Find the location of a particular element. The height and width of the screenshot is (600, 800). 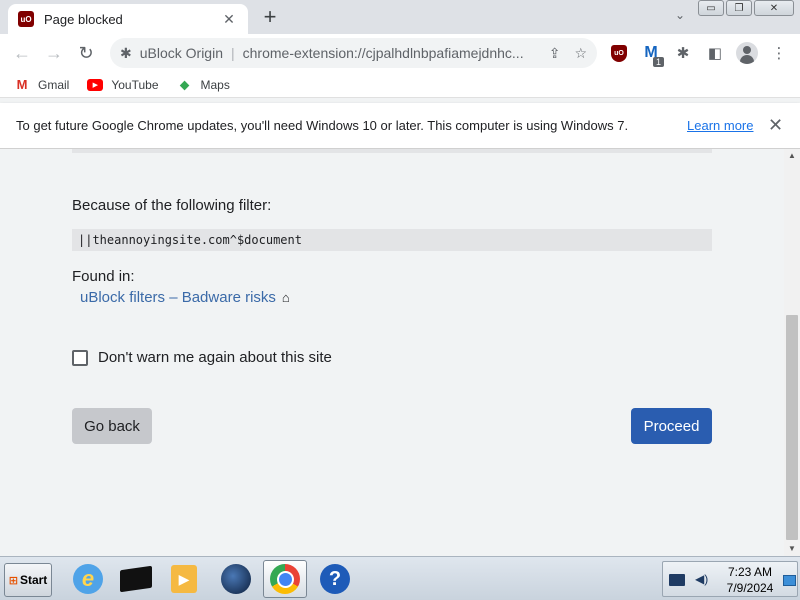

tab-page-blocked: uO Page blocked ✕ is located at coordinates (128, 19).